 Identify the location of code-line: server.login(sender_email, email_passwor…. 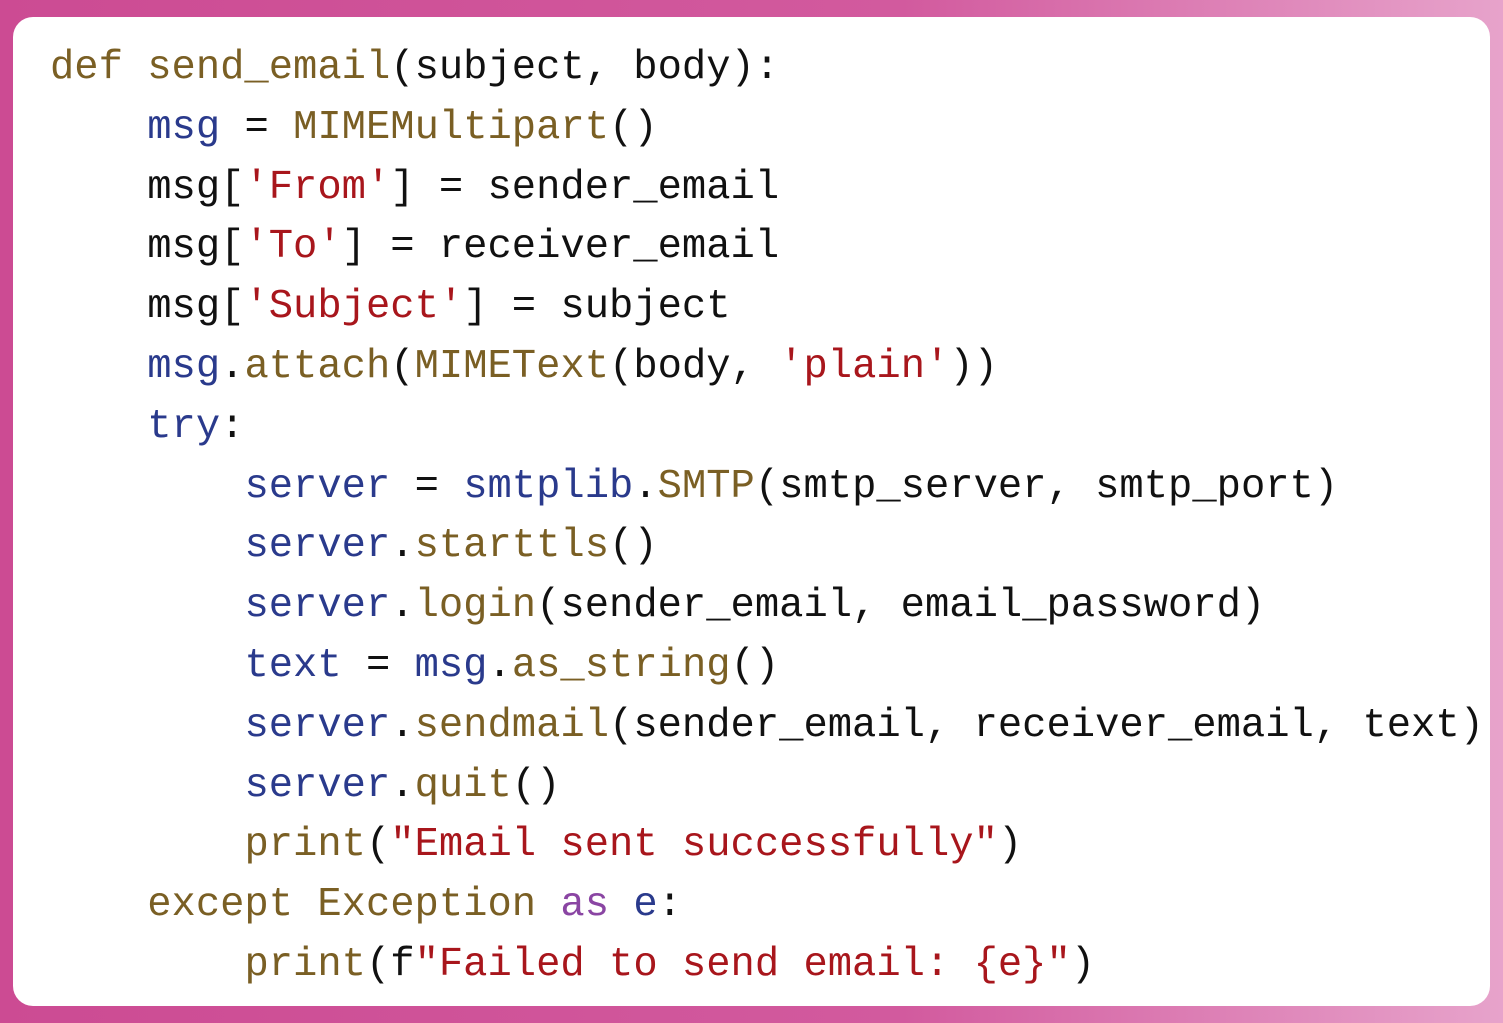
(767, 607).